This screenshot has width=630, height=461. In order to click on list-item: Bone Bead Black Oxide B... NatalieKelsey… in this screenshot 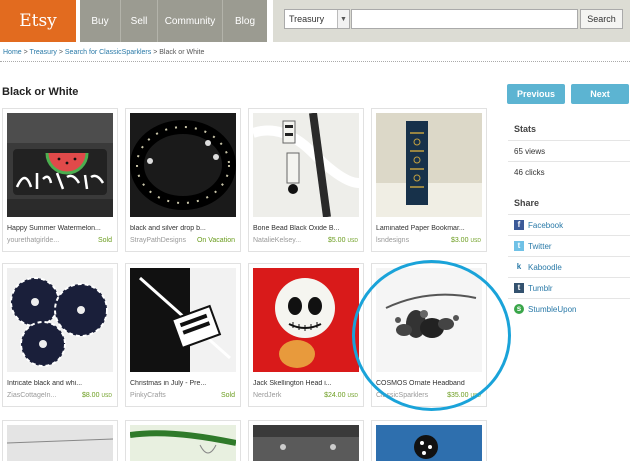, I will do `click(306, 180)`.